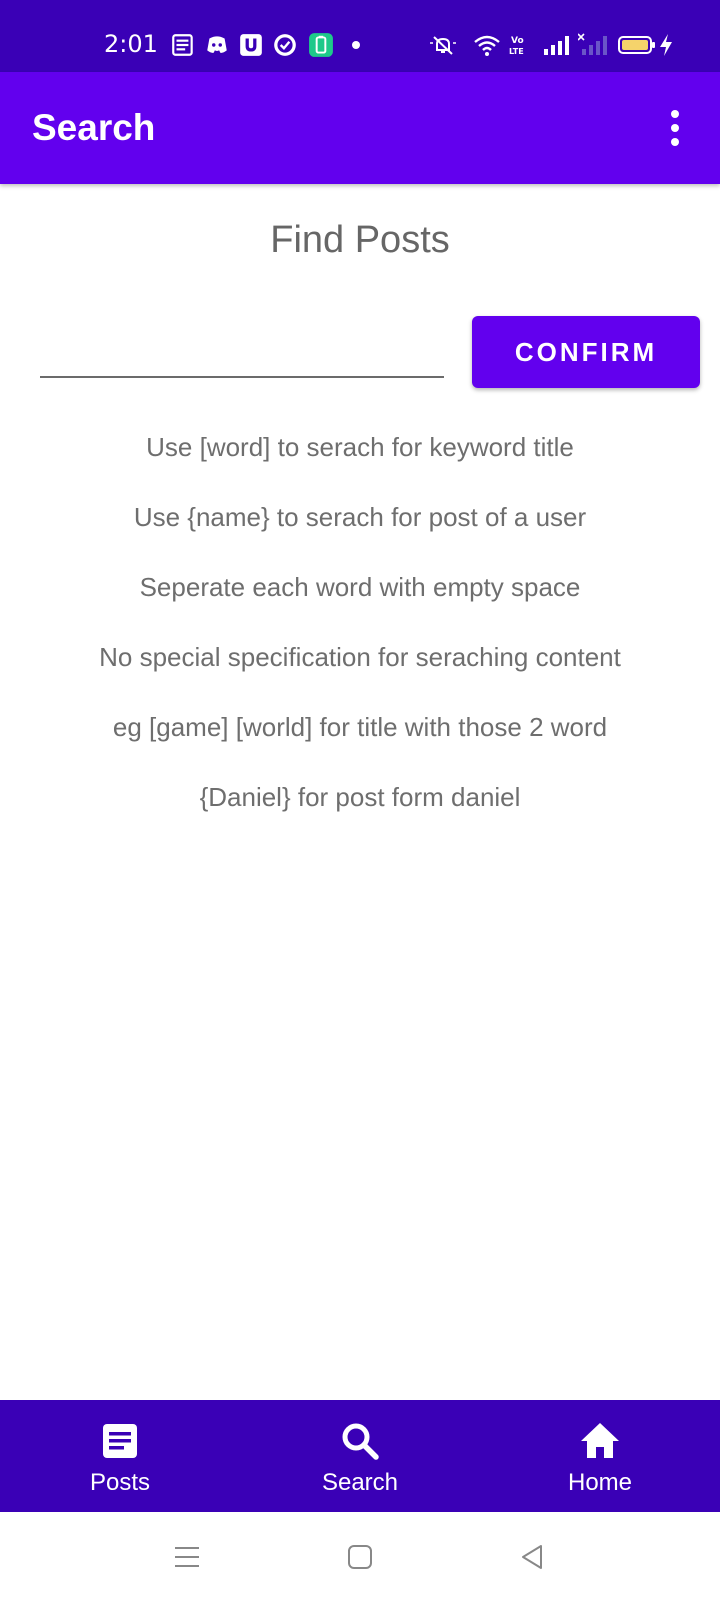  What do you see at coordinates (360, 797) in the screenshot?
I see `hint-text: {Daniel} for post form daniel` at bounding box center [360, 797].